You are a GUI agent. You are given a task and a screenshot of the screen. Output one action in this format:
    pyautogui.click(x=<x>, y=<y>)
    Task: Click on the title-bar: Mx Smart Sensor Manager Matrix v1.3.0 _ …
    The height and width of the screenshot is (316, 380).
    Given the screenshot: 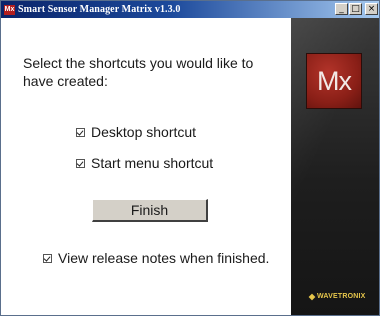 What is the action you would take?
    pyautogui.click(x=190, y=9)
    